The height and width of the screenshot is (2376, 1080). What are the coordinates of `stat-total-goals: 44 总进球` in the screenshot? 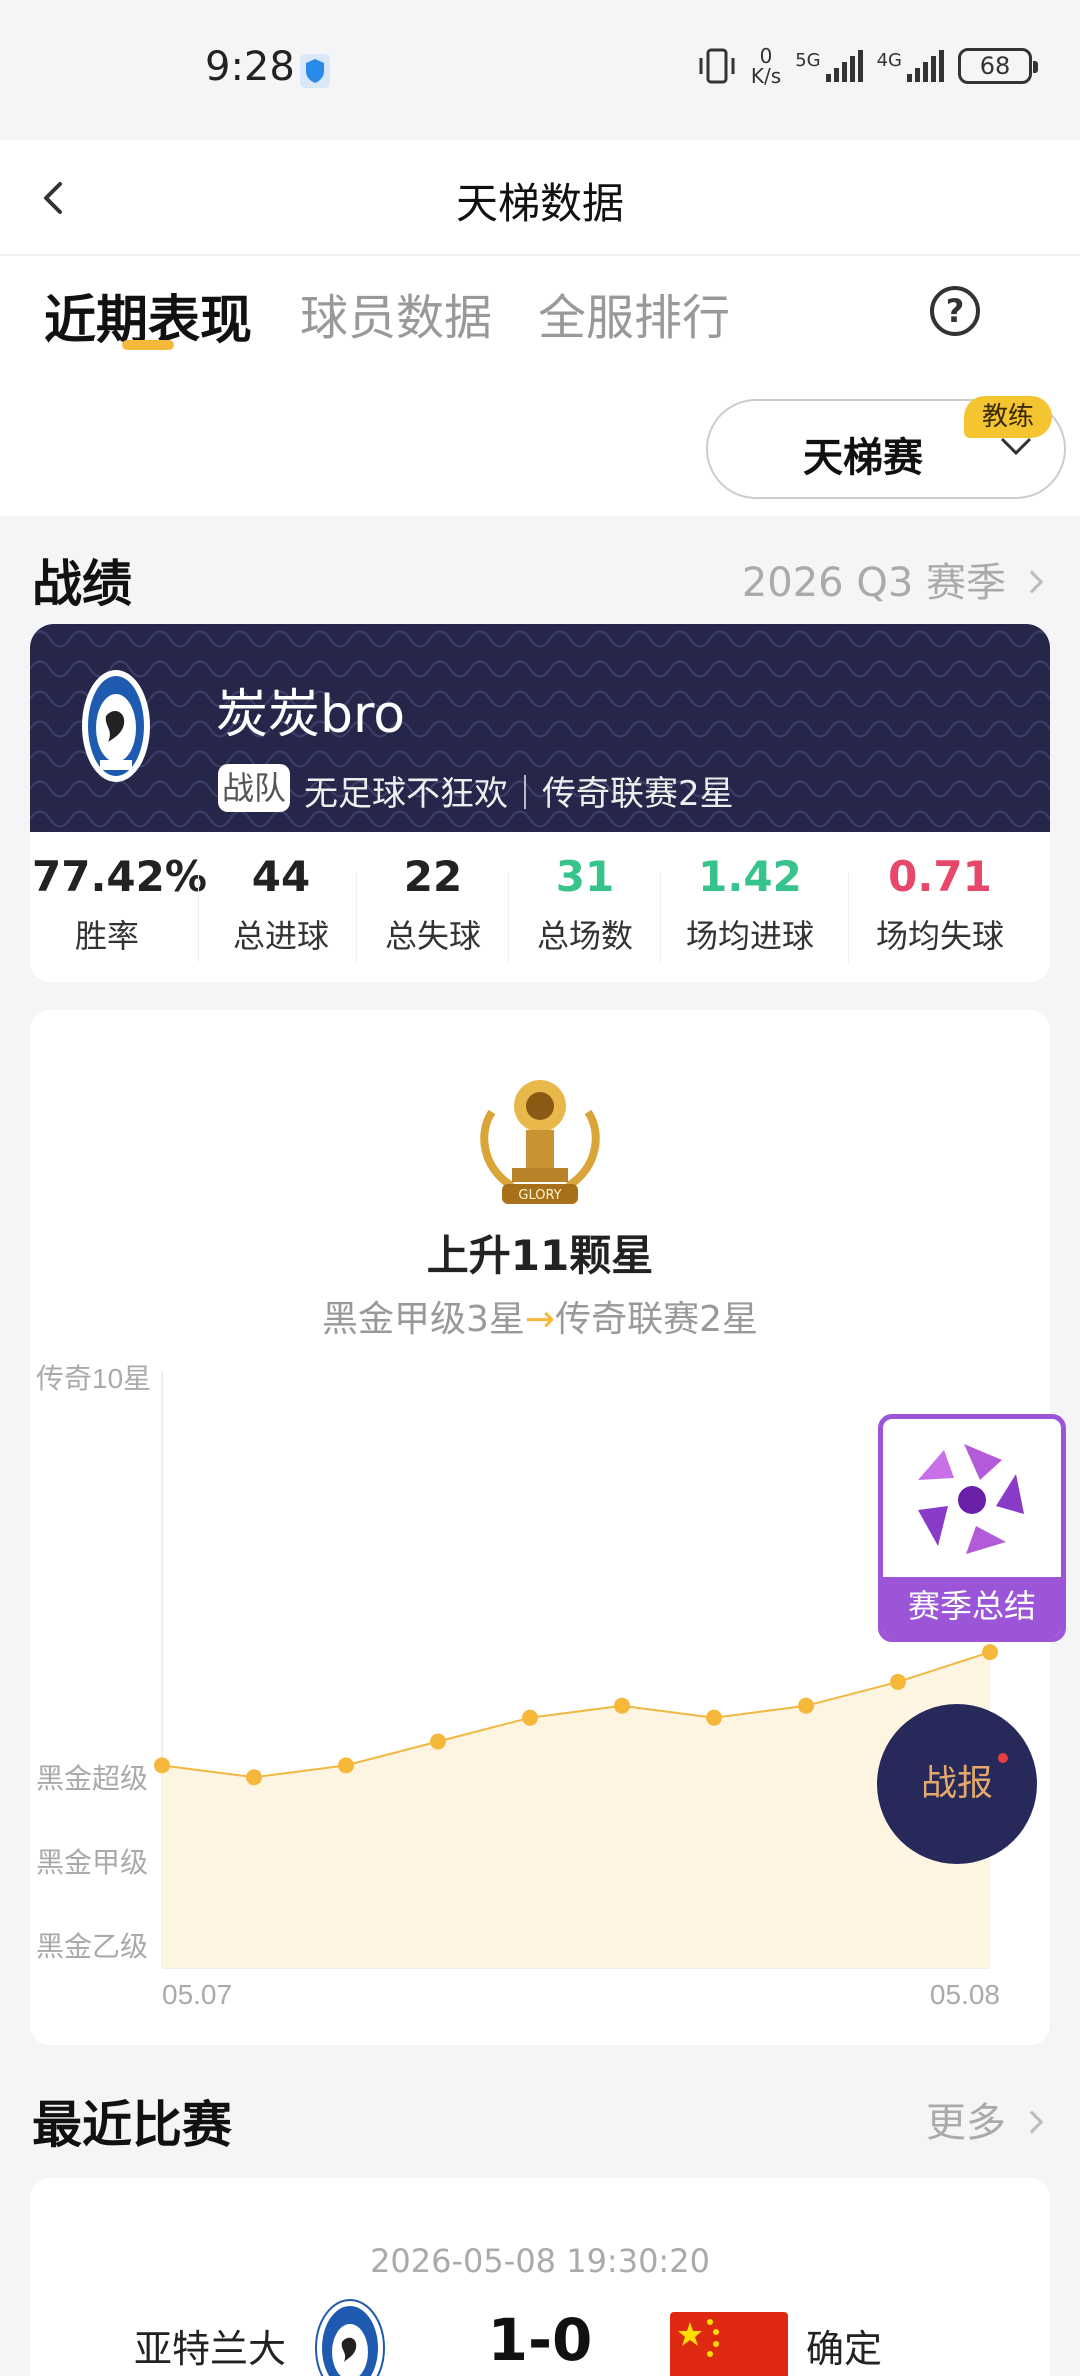 It's located at (281, 904).